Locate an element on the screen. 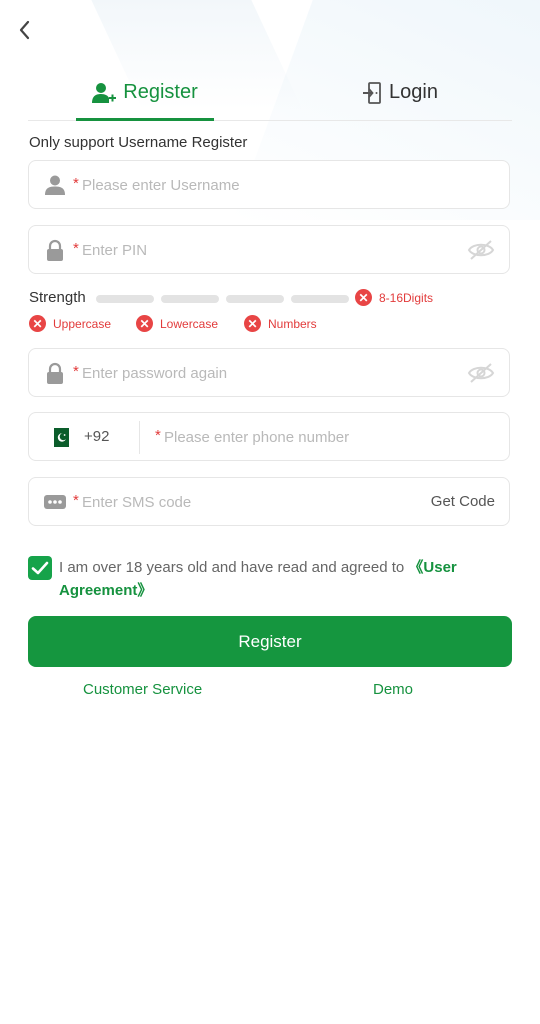 The image size is (540, 1024). checkmark-icon is located at coordinates (40, 568).